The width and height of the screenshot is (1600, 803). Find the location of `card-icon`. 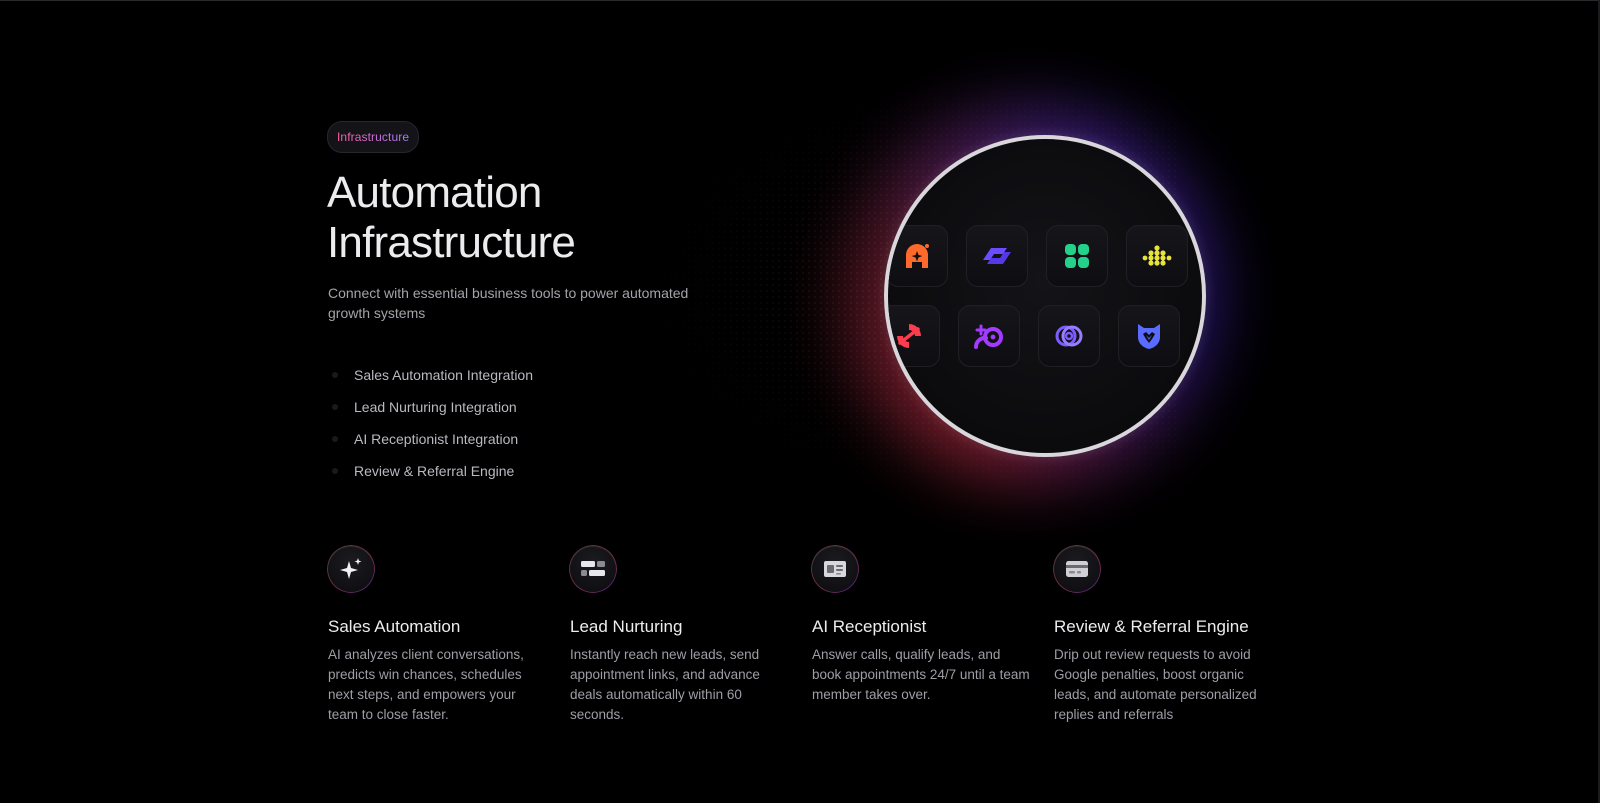

card-icon is located at coordinates (1077, 569).